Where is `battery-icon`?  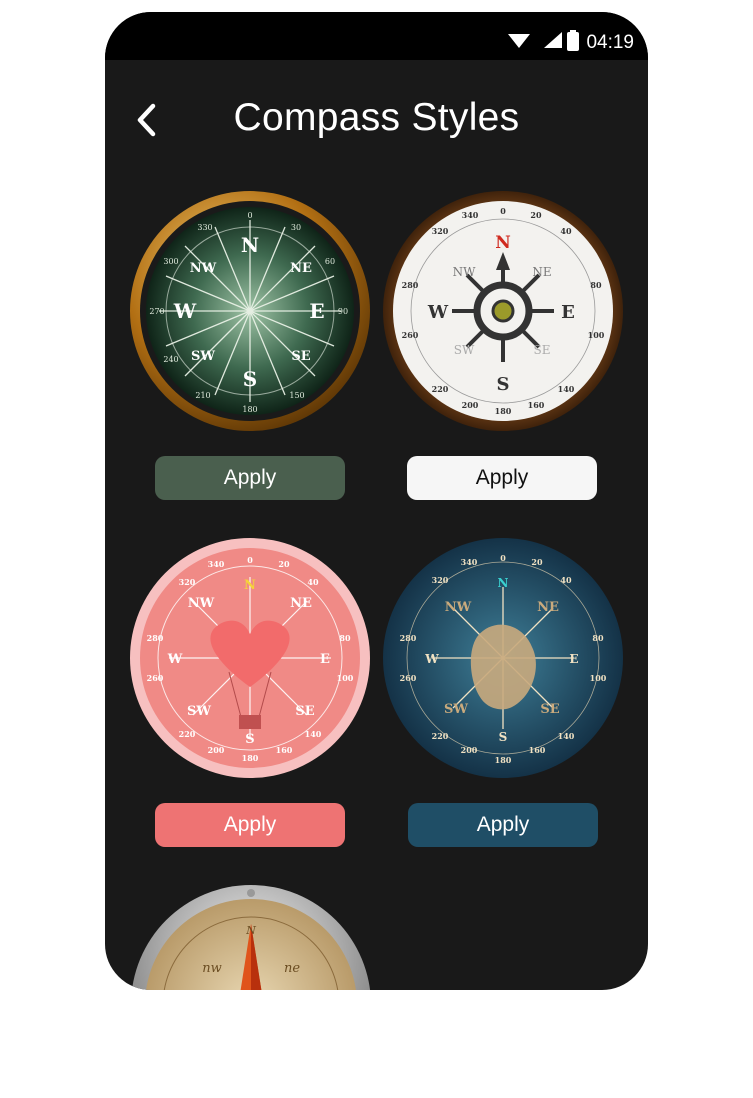
battery-icon is located at coordinates (573, 40).